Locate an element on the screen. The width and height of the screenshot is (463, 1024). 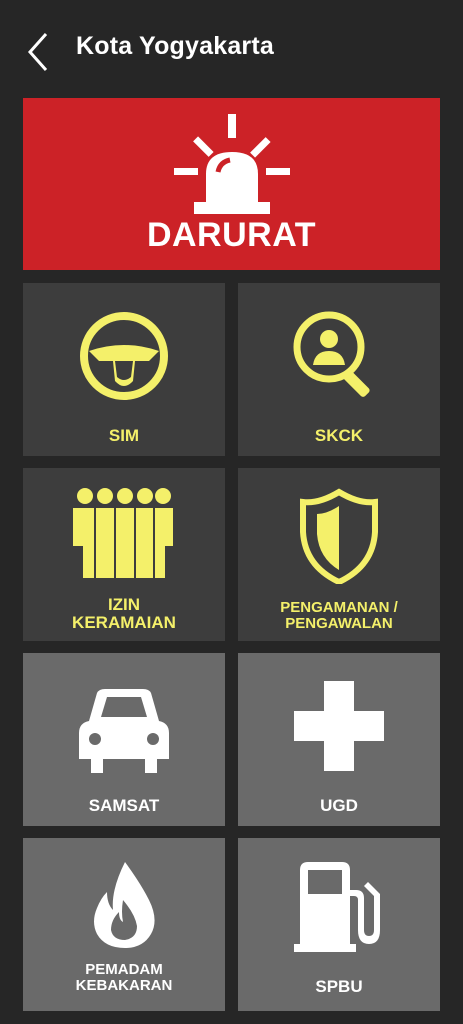
tile-pengamanan-label-line1: PENGAMANAN / is located at coordinates (339, 607).